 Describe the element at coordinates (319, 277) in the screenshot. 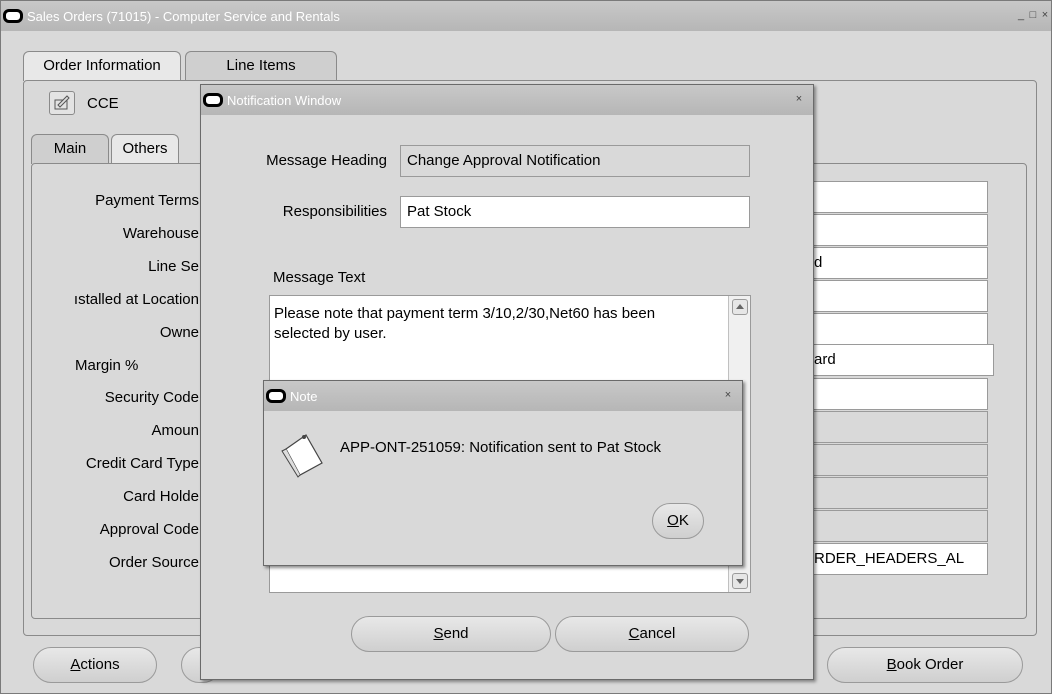

I see `message-text-label: Message Text` at that location.